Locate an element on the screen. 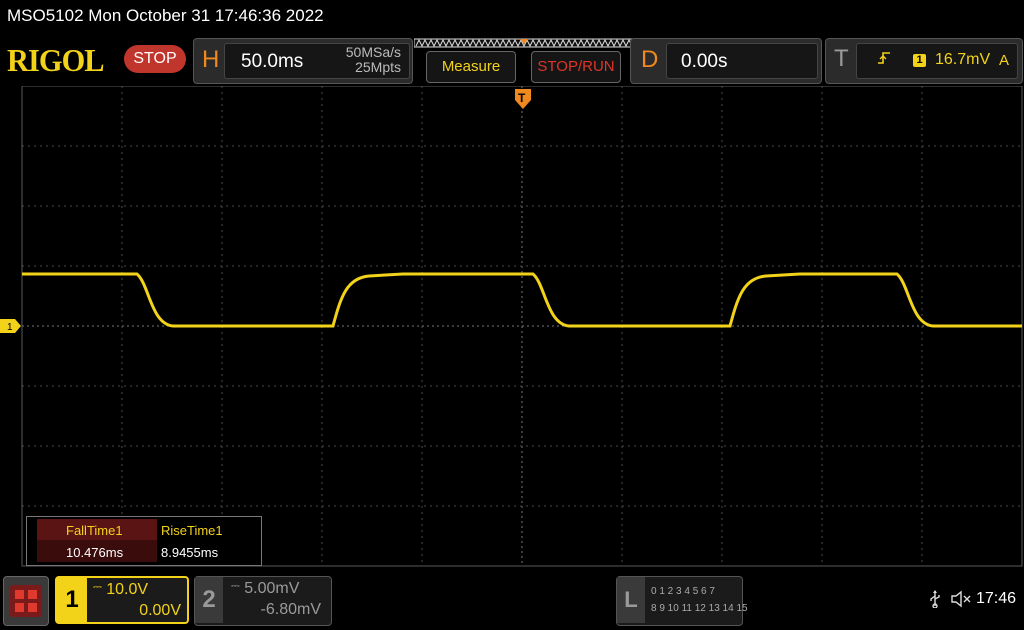  logo: RIGOL is located at coordinates (56, 60).